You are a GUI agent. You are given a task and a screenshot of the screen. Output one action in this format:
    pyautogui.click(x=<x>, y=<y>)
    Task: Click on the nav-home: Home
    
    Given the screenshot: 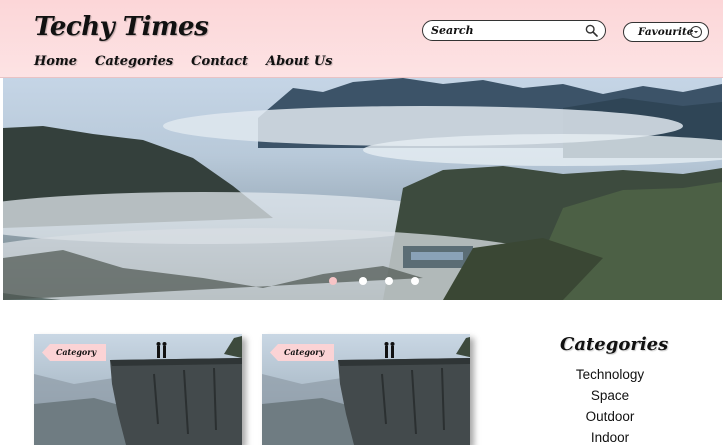 What is the action you would take?
    pyautogui.click(x=55, y=61)
    